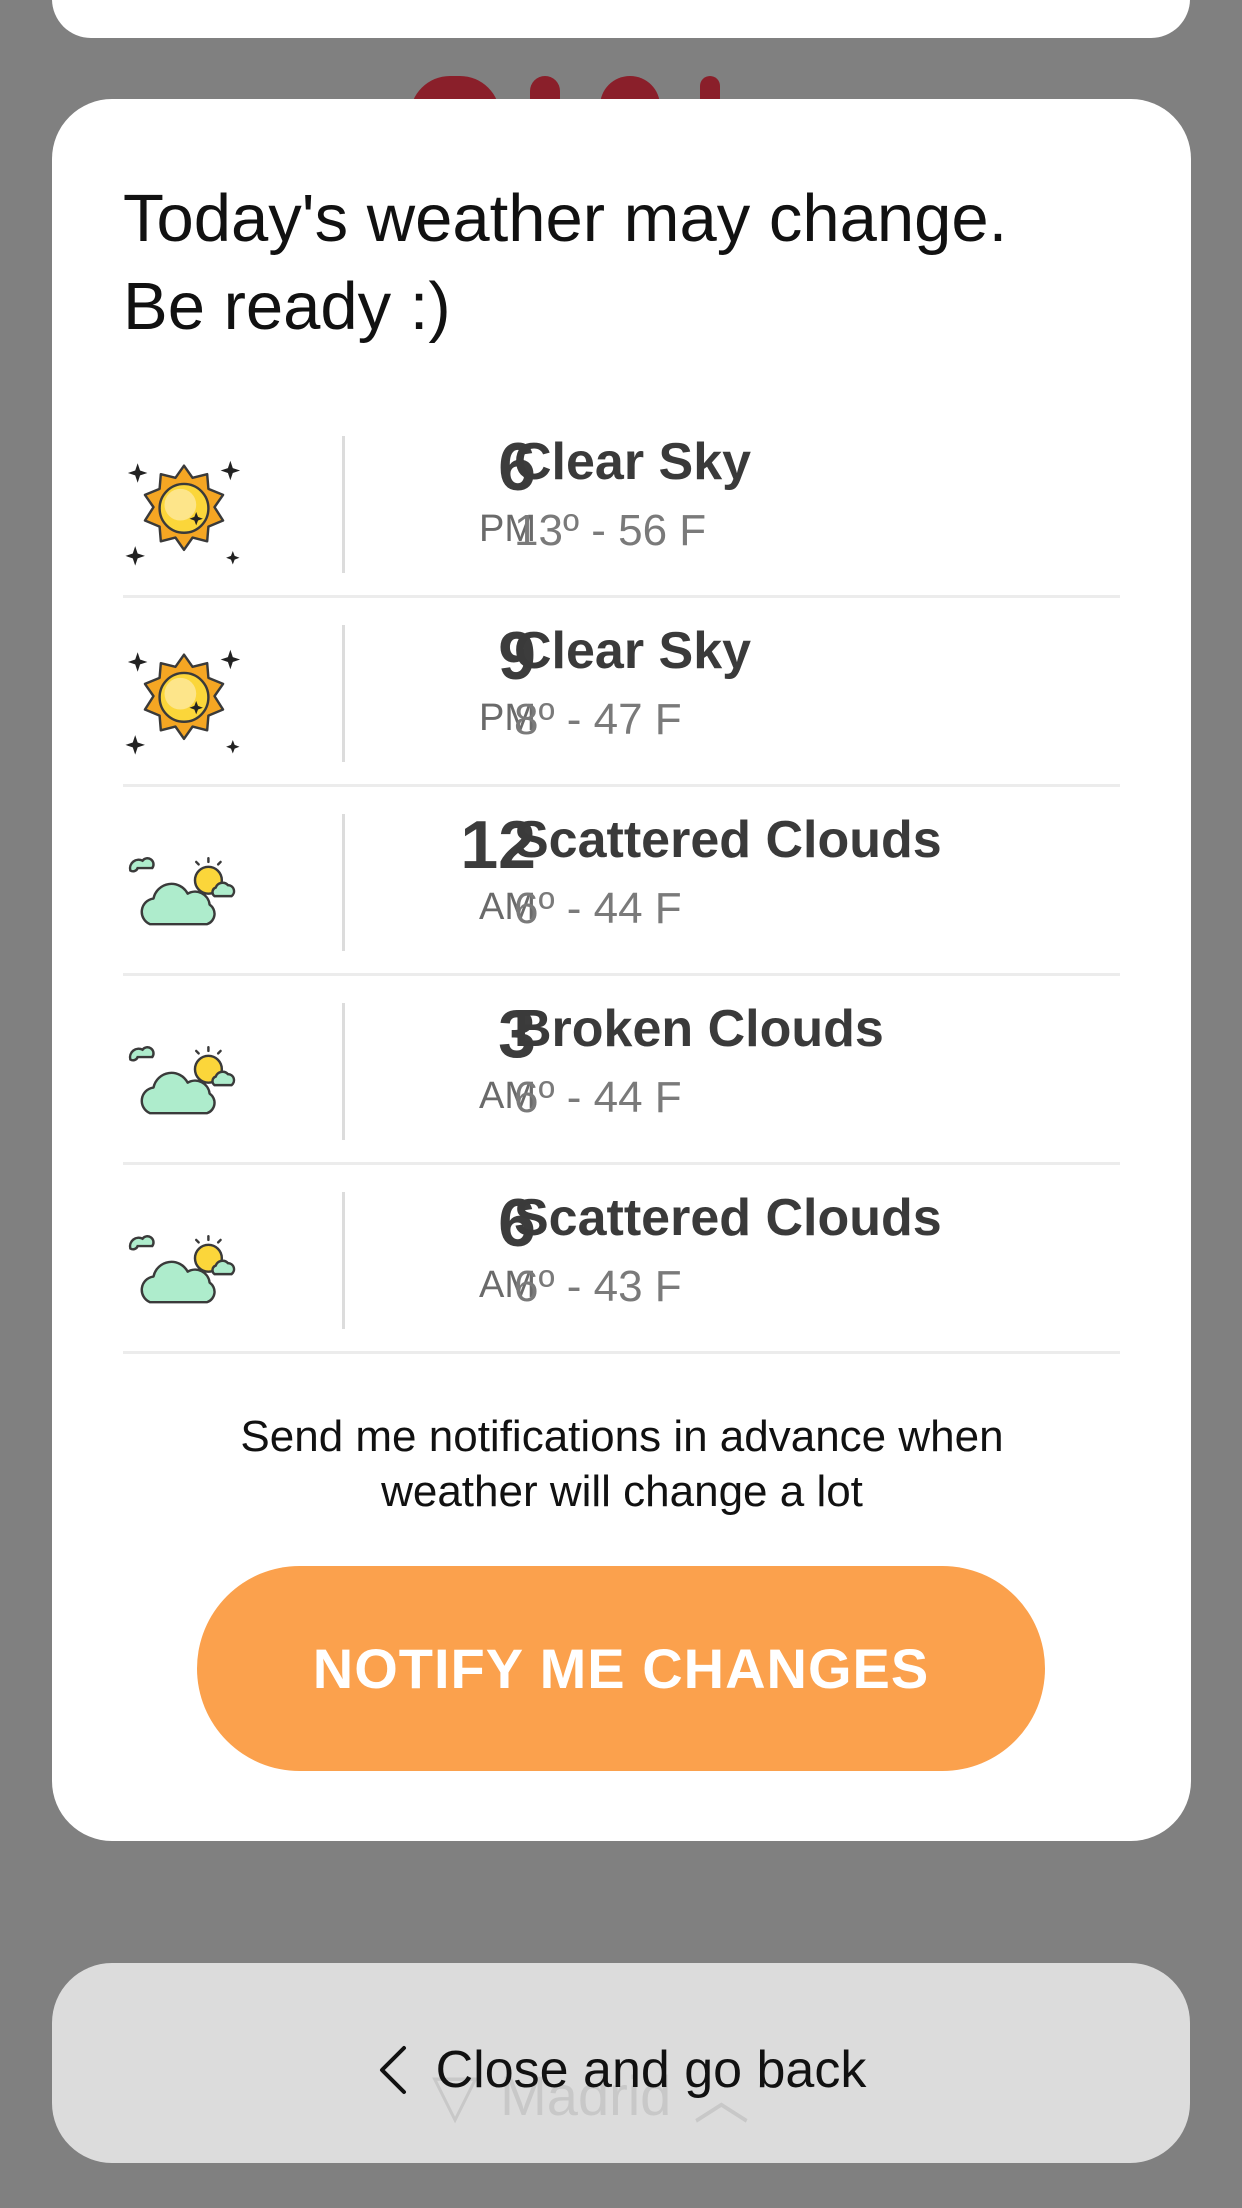 The width and height of the screenshot is (1242, 2208). I want to click on forecast-row: 6 PM Clear Sky 13º - 56 F, so click(621, 503).